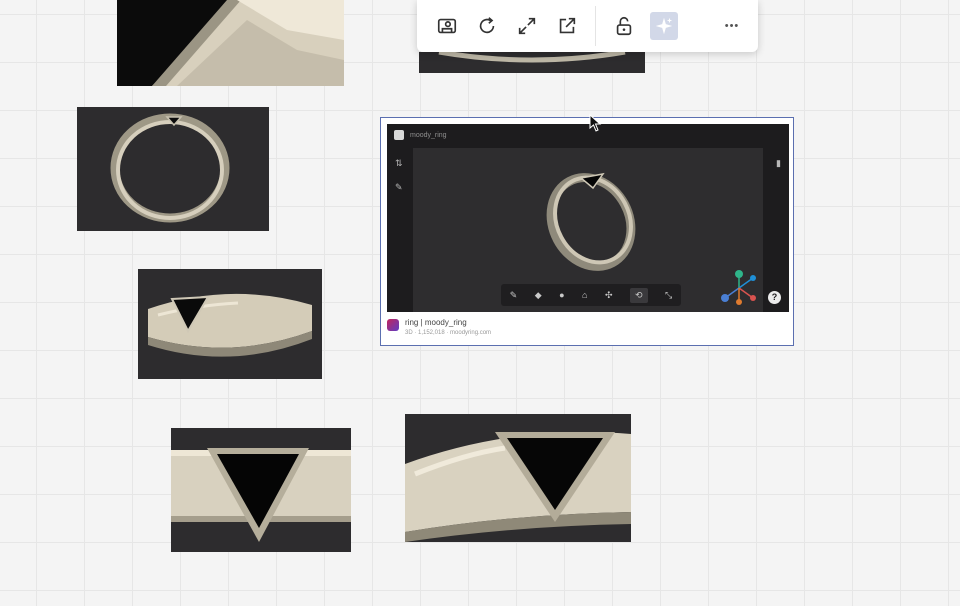 This screenshot has height=606, width=960. What do you see at coordinates (638, 295) in the screenshot?
I see `viewer-tool-orbit: ⟲` at bounding box center [638, 295].